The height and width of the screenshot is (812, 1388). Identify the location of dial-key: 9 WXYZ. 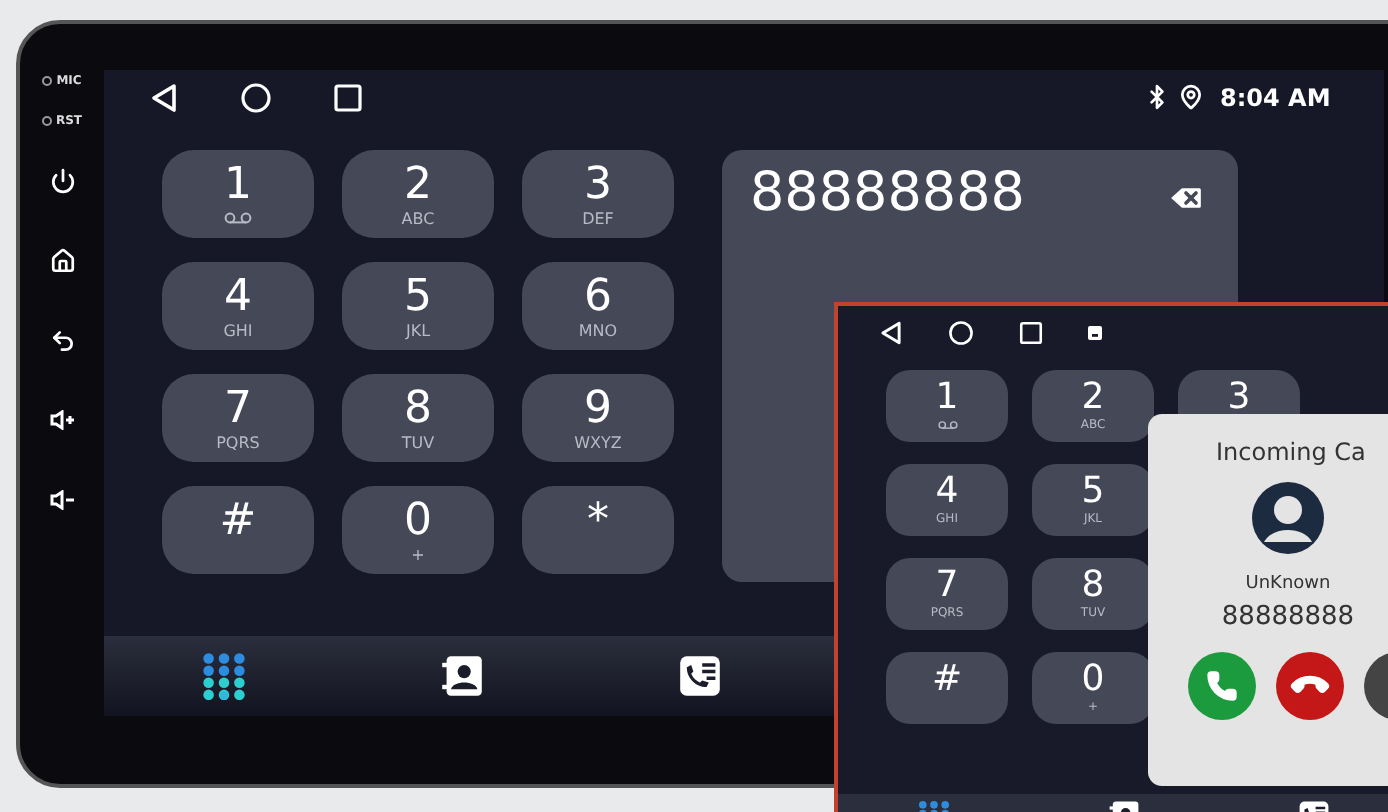
(598, 418).